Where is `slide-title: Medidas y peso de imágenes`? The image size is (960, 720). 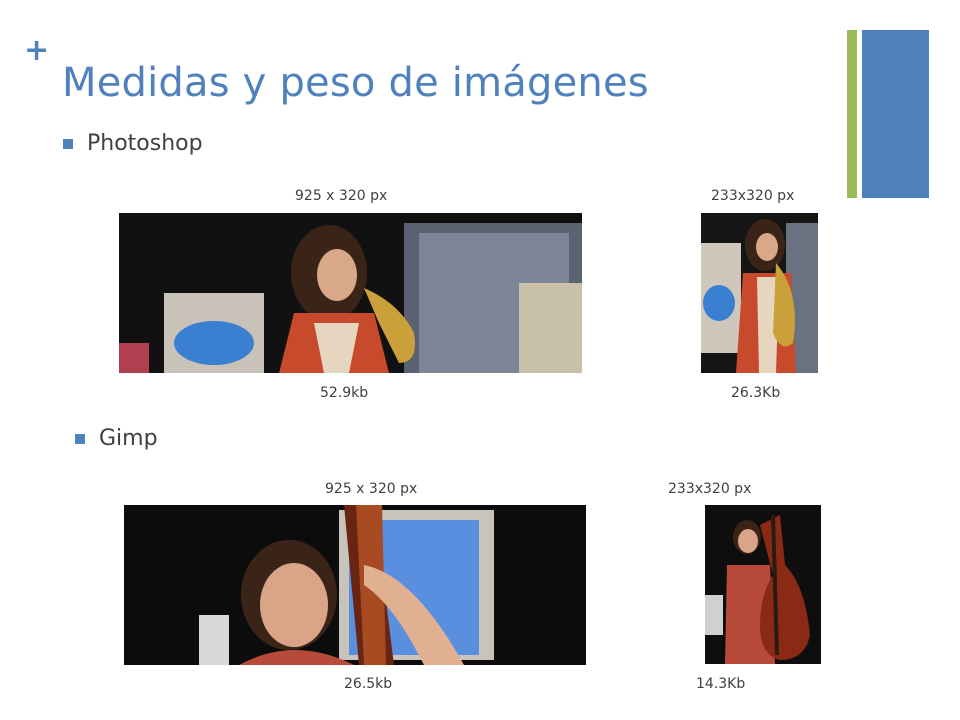 slide-title: Medidas y peso de imágenes is located at coordinates (355, 83).